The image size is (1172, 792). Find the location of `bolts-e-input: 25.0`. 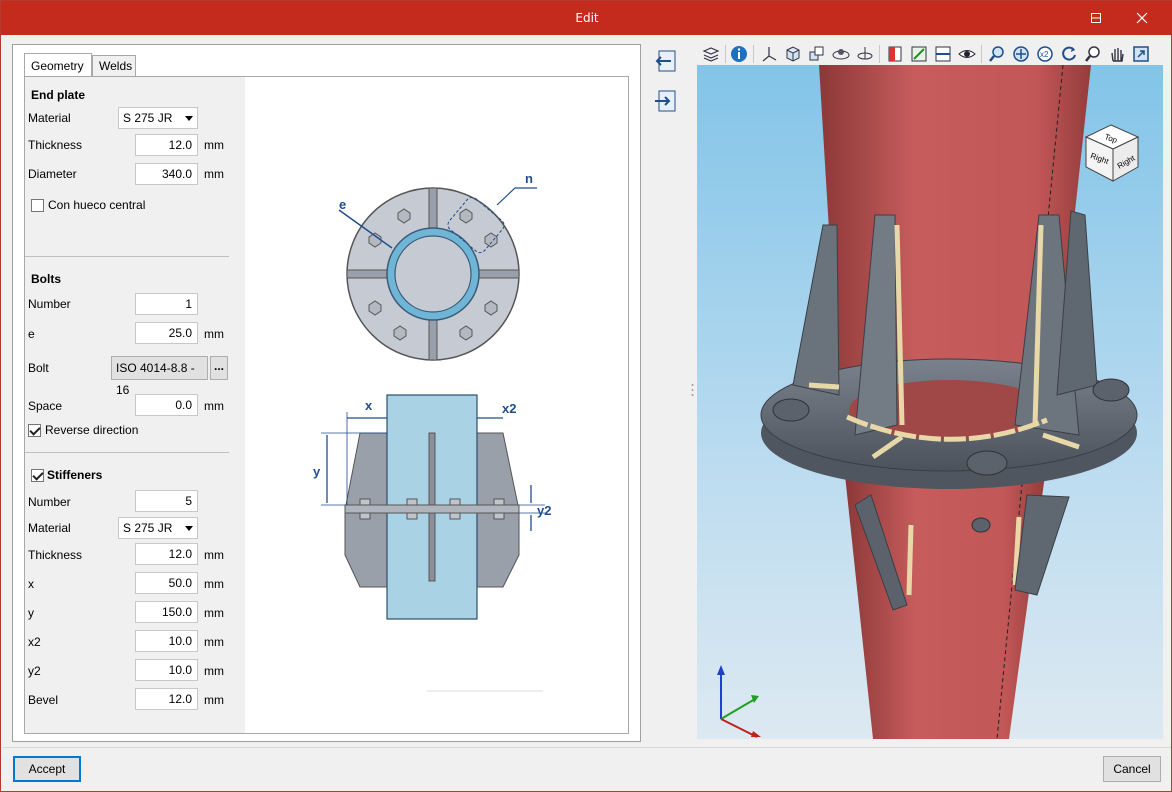

bolts-e-input: 25.0 is located at coordinates (166, 333).